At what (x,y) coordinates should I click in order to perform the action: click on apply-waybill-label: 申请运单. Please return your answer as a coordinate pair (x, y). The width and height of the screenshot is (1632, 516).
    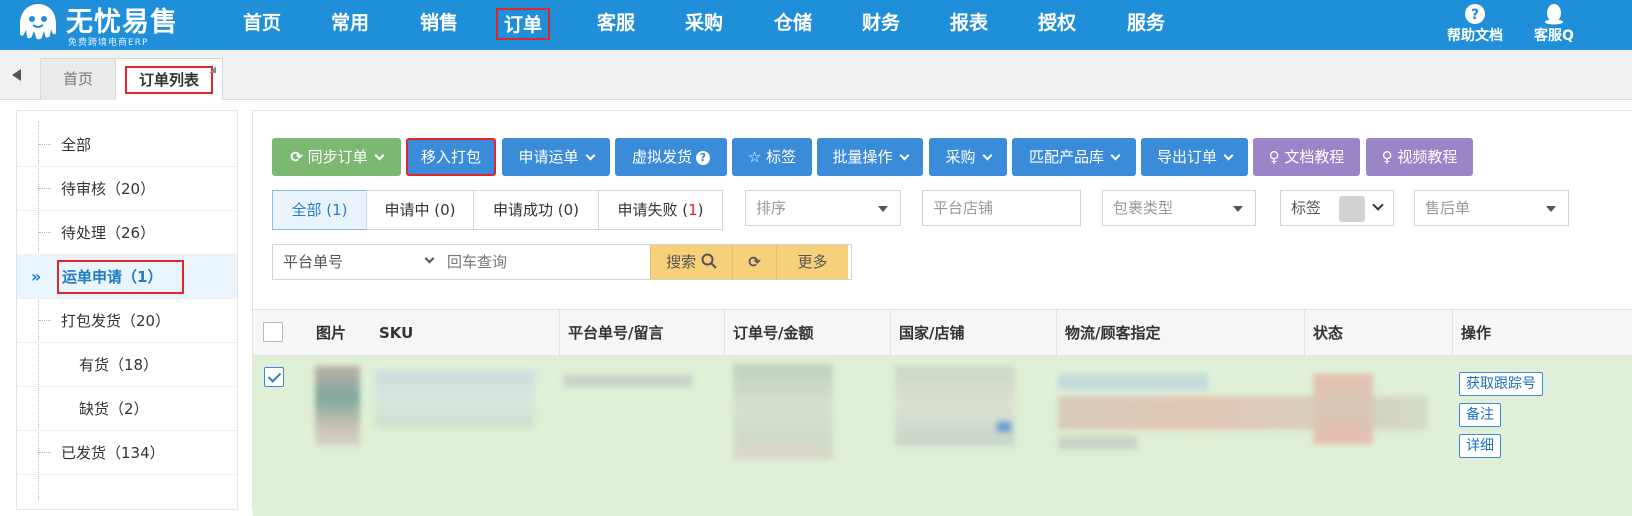
    Looking at the image, I should click on (548, 157).